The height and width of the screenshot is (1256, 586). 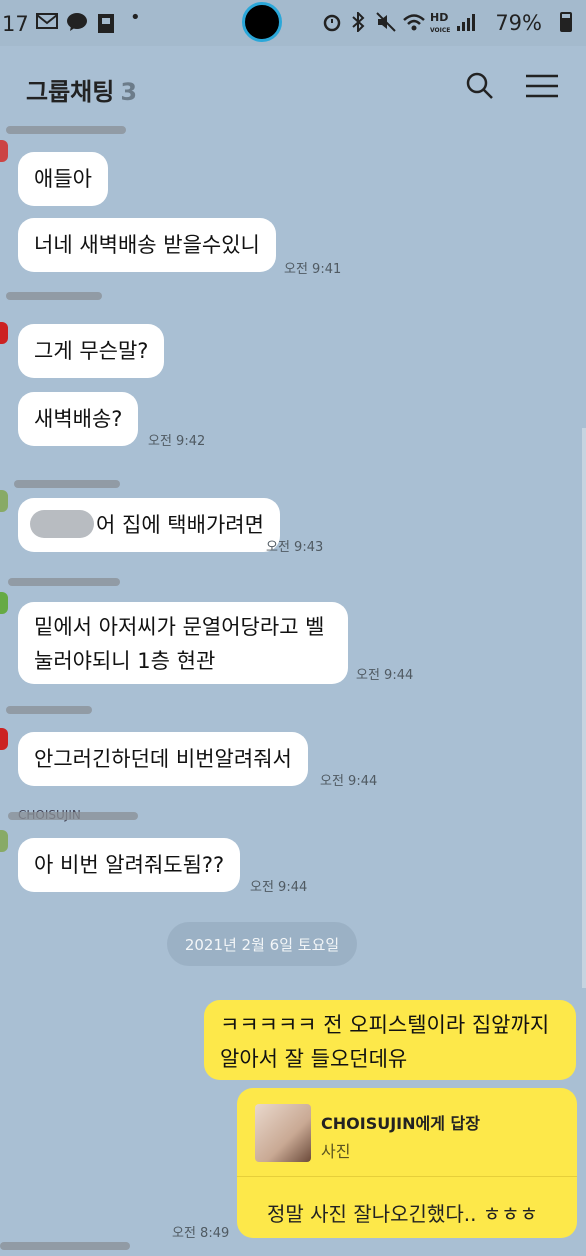 What do you see at coordinates (15, 24) in the screenshot?
I see `status-time: 17` at bounding box center [15, 24].